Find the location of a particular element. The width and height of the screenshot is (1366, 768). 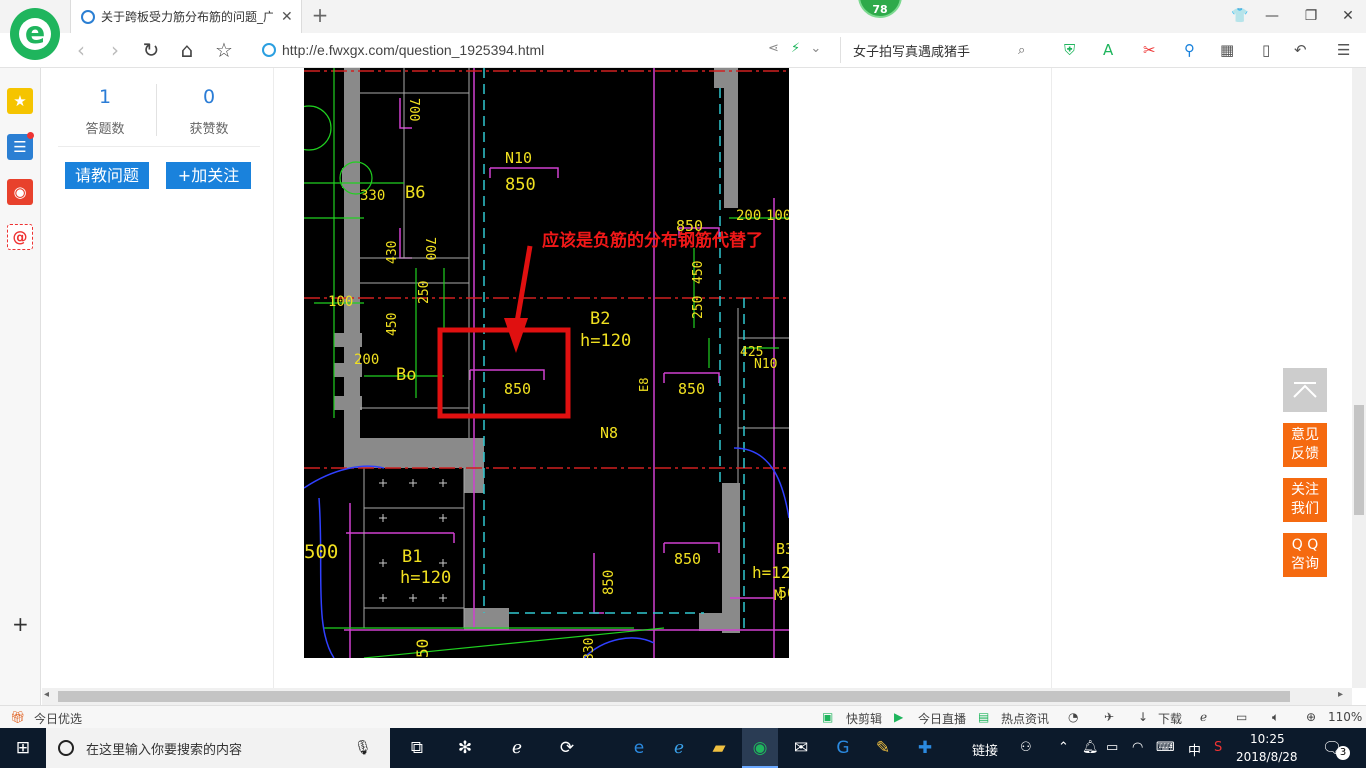

ie-browser-icon: ℯ is located at coordinates (679, 748).